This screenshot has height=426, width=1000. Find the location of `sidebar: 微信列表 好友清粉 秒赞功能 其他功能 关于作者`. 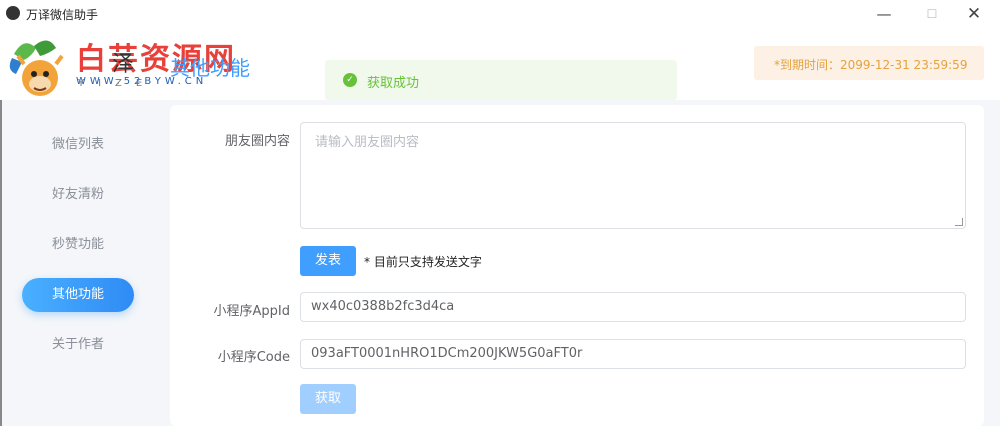

sidebar: 微信列表 好友清粉 秒赞功能 其他功能 关于作者 is located at coordinates (82, 268).